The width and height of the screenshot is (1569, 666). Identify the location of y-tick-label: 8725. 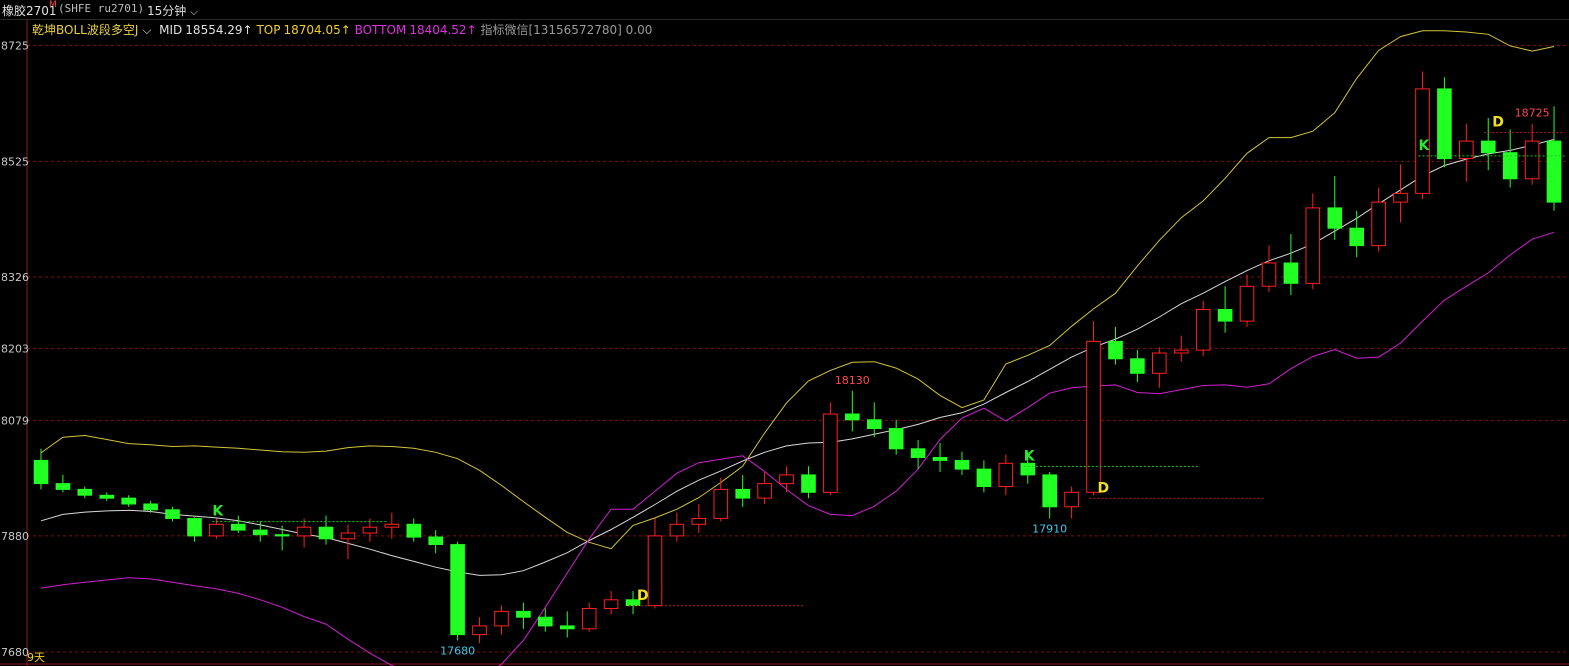
(15, 45).